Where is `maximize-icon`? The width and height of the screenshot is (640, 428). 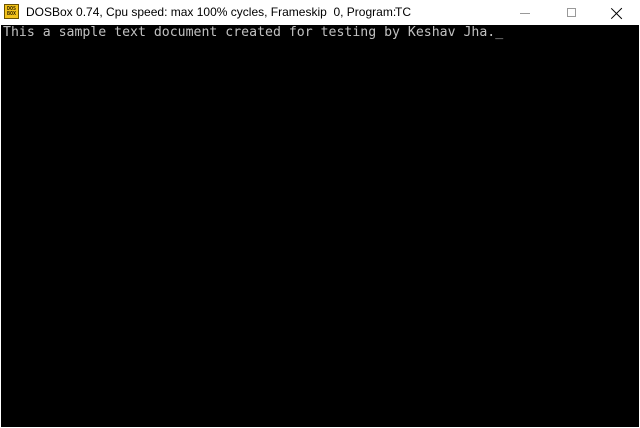
maximize-icon is located at coordinates (571, 12).